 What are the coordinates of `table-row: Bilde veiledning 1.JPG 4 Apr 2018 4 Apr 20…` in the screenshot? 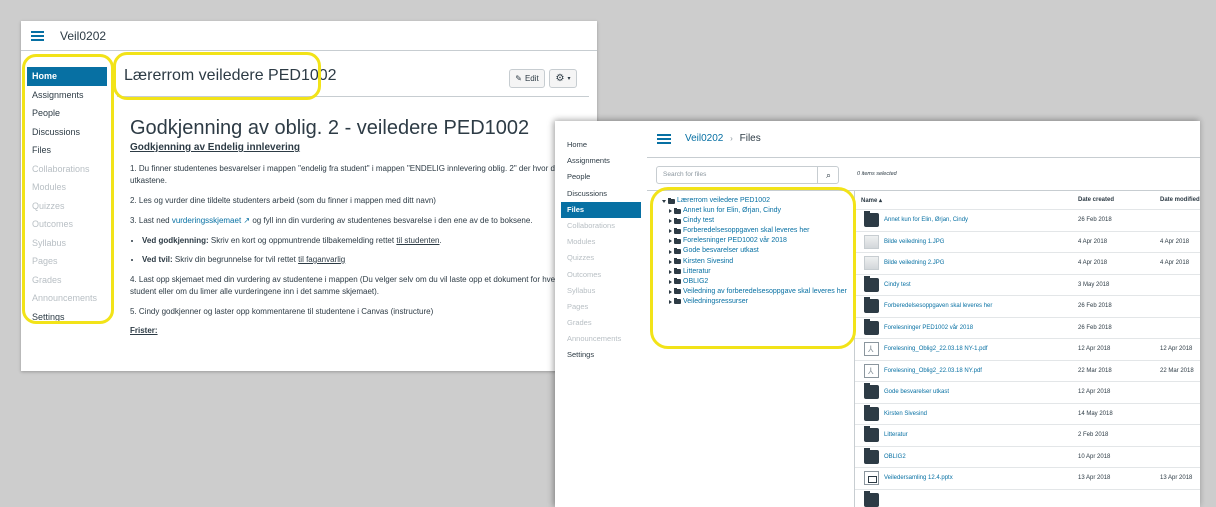 It's located at (1027, 241).